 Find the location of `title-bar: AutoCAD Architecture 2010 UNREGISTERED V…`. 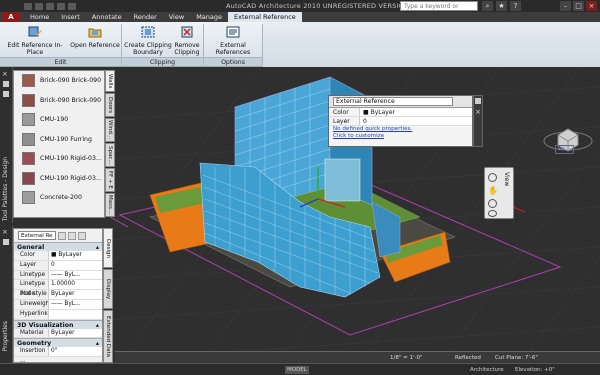

title-bar: AutoCAD Architecture 2010 UNREGISTERED V… is located at coordinates (300, 10).